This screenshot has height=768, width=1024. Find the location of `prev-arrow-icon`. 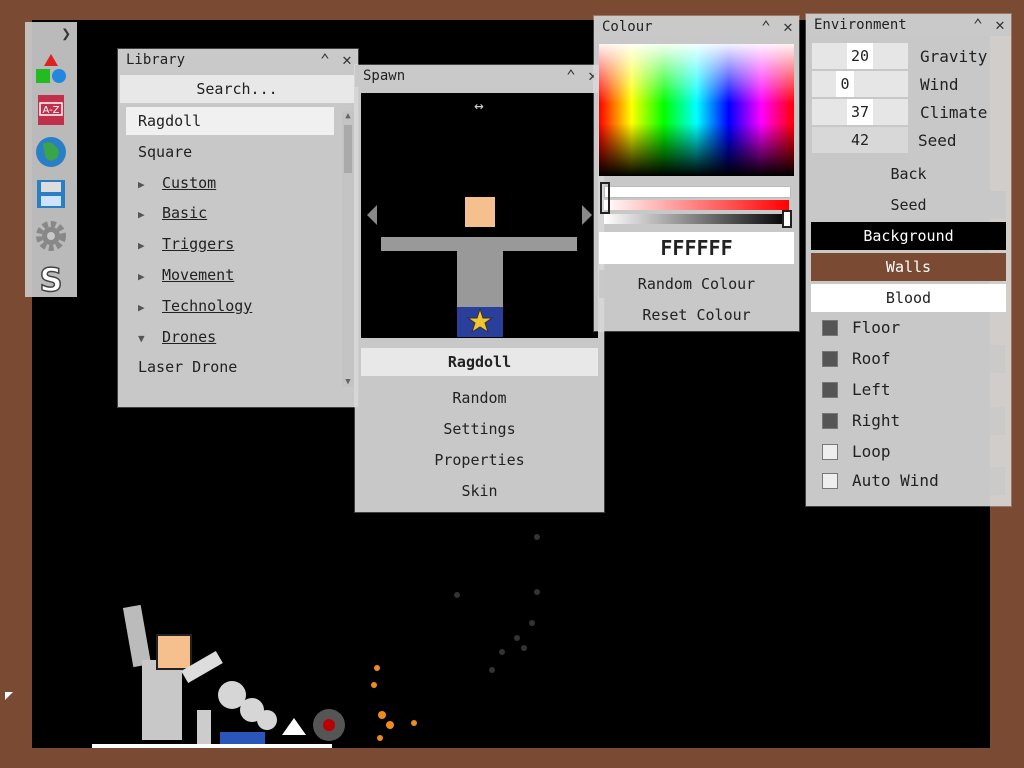

prev-arrow-icon is located at coordinates (372, 215).